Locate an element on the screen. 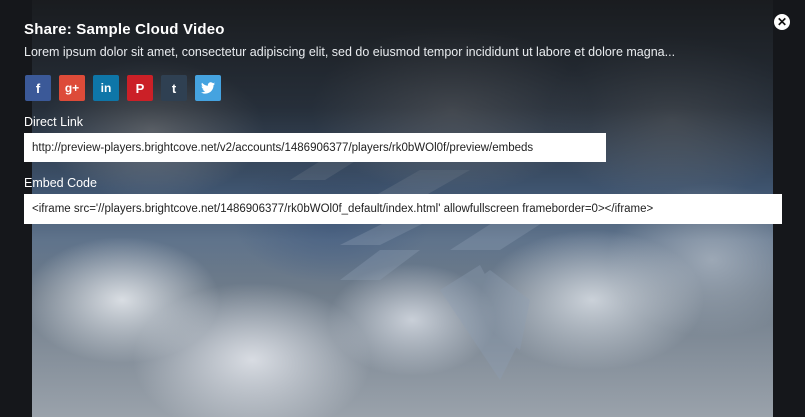 Image resolution: width=805 pixels, height=417 pixels. twitter-share-button is located at coordinates (208, 88).